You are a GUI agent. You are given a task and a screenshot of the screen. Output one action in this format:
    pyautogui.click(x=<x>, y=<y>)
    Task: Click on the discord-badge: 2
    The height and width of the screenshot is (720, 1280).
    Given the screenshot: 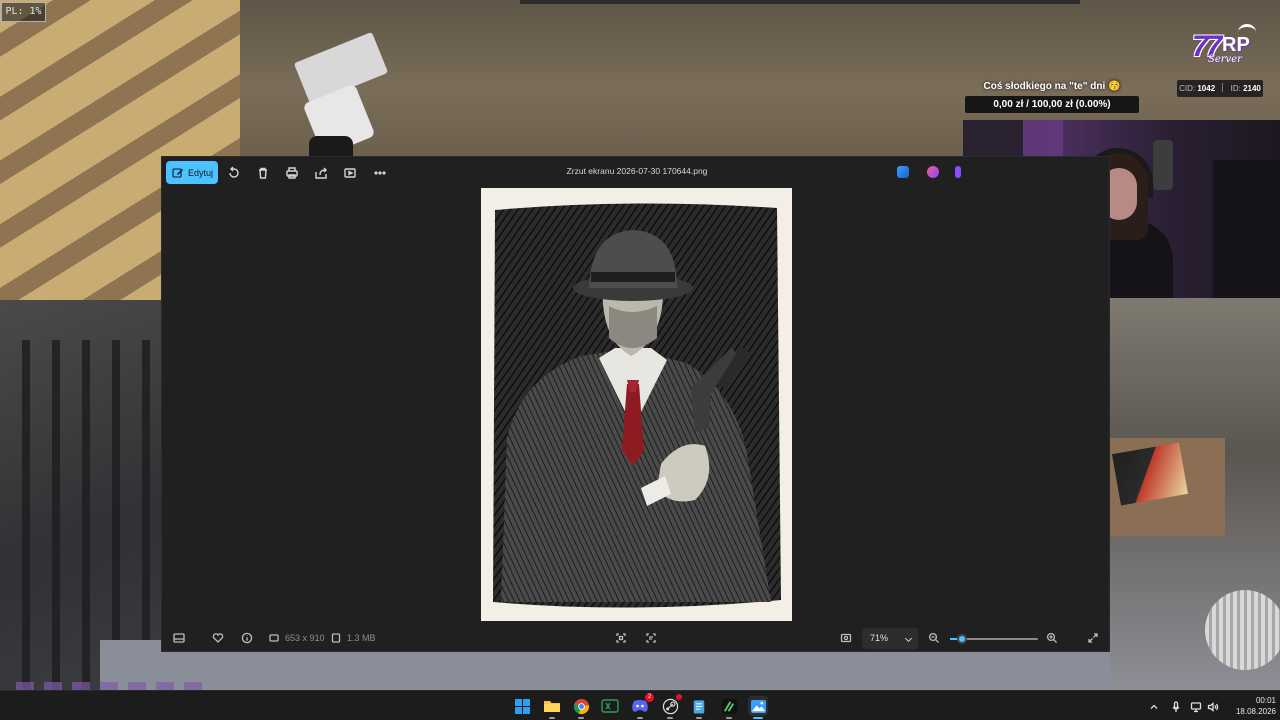 What is the action you would take?
    pyautogui.click(x=649, y=697)
    